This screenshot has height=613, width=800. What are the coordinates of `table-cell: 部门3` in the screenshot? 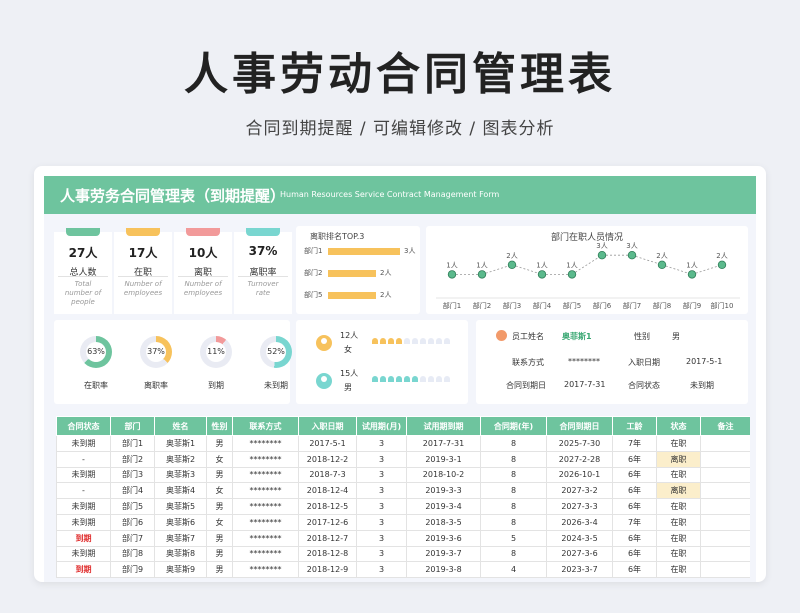 It's located at (132, 475).